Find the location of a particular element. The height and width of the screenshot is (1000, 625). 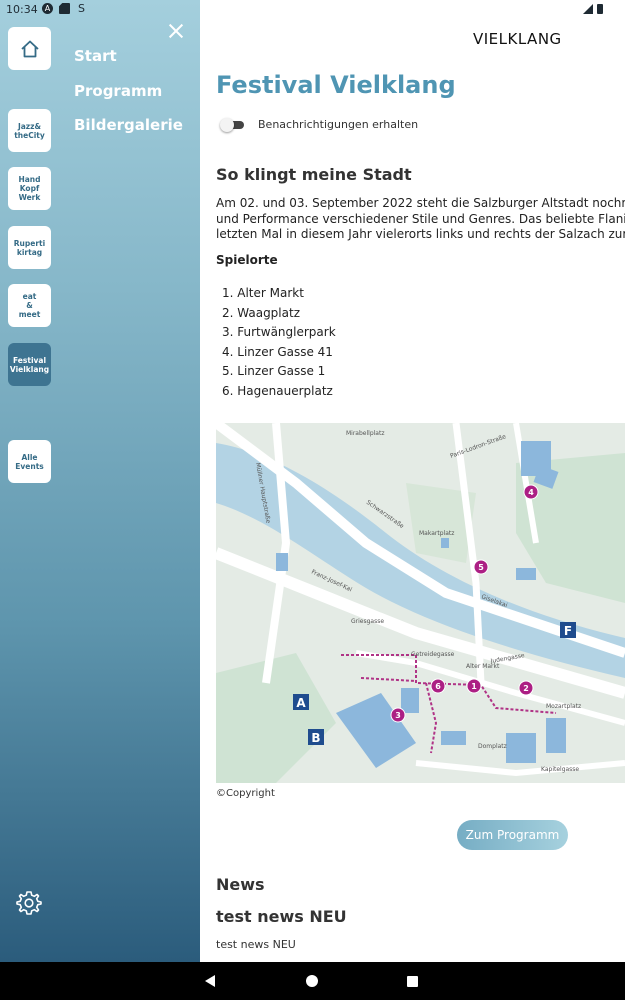

list-item: 3. Furtwänglerpark is located at coordinates (279, 332).